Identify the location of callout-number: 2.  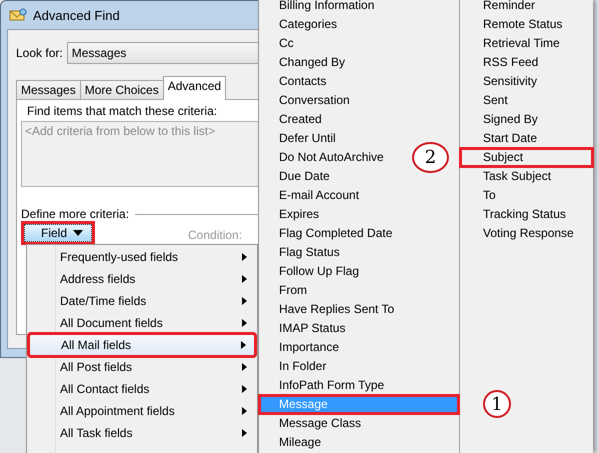
(430, 157).